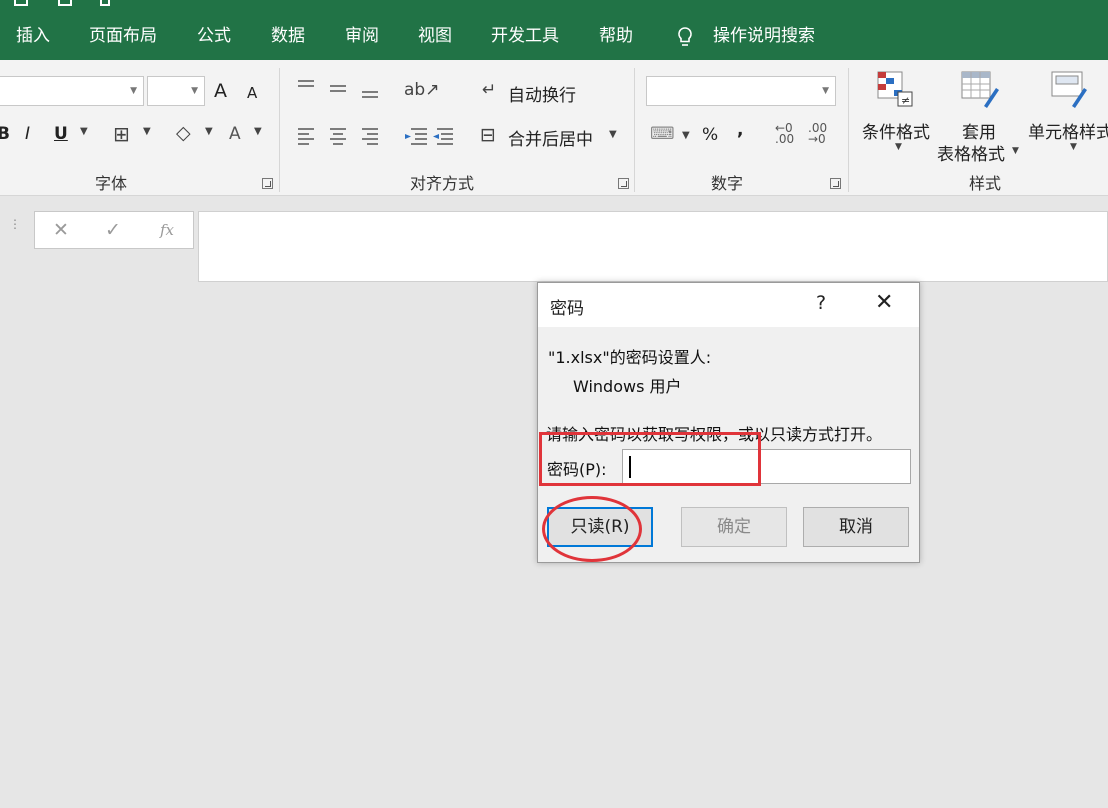  I want to click on underline-button: U, so click(61, 134).